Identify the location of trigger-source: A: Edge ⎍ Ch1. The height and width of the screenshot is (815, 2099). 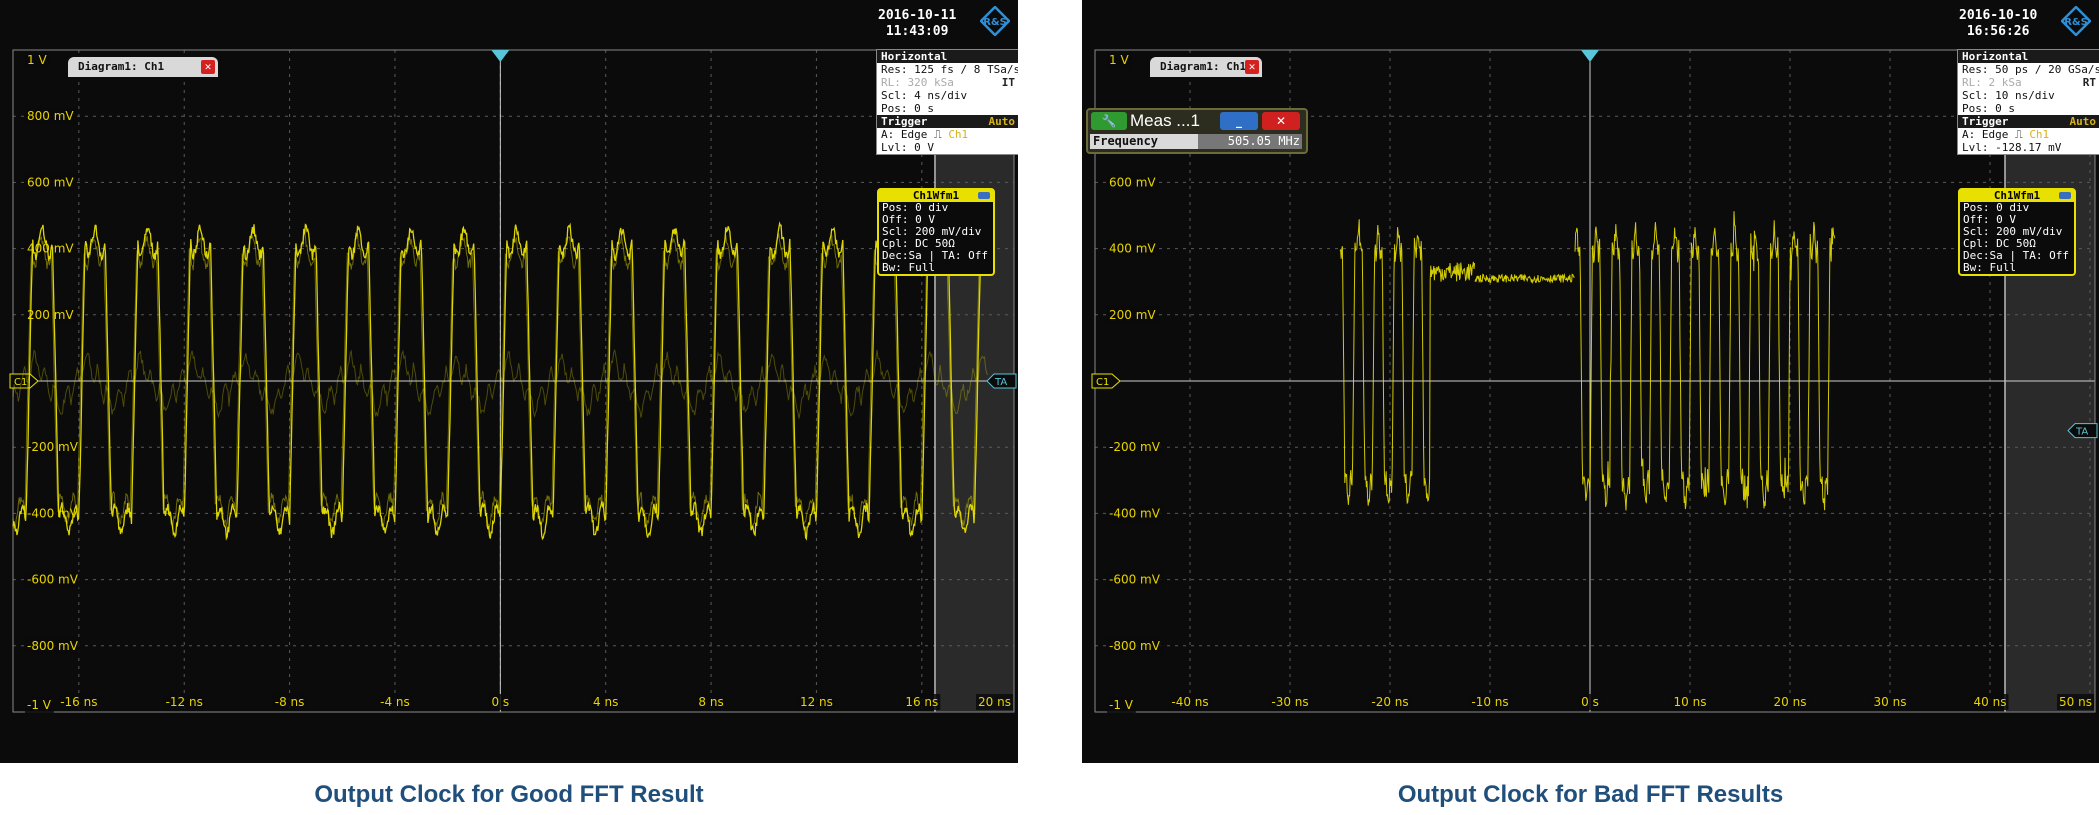
(947, 134).